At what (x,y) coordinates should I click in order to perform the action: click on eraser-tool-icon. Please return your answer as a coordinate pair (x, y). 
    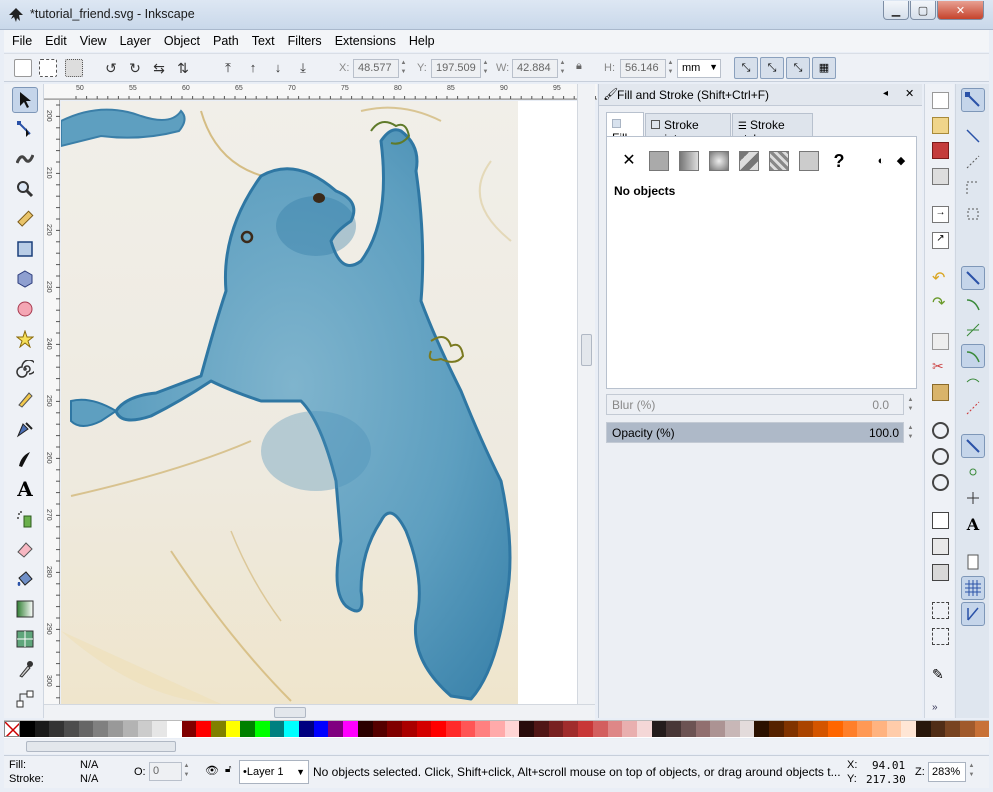
    Looking at the image, I should click on (25, 549).